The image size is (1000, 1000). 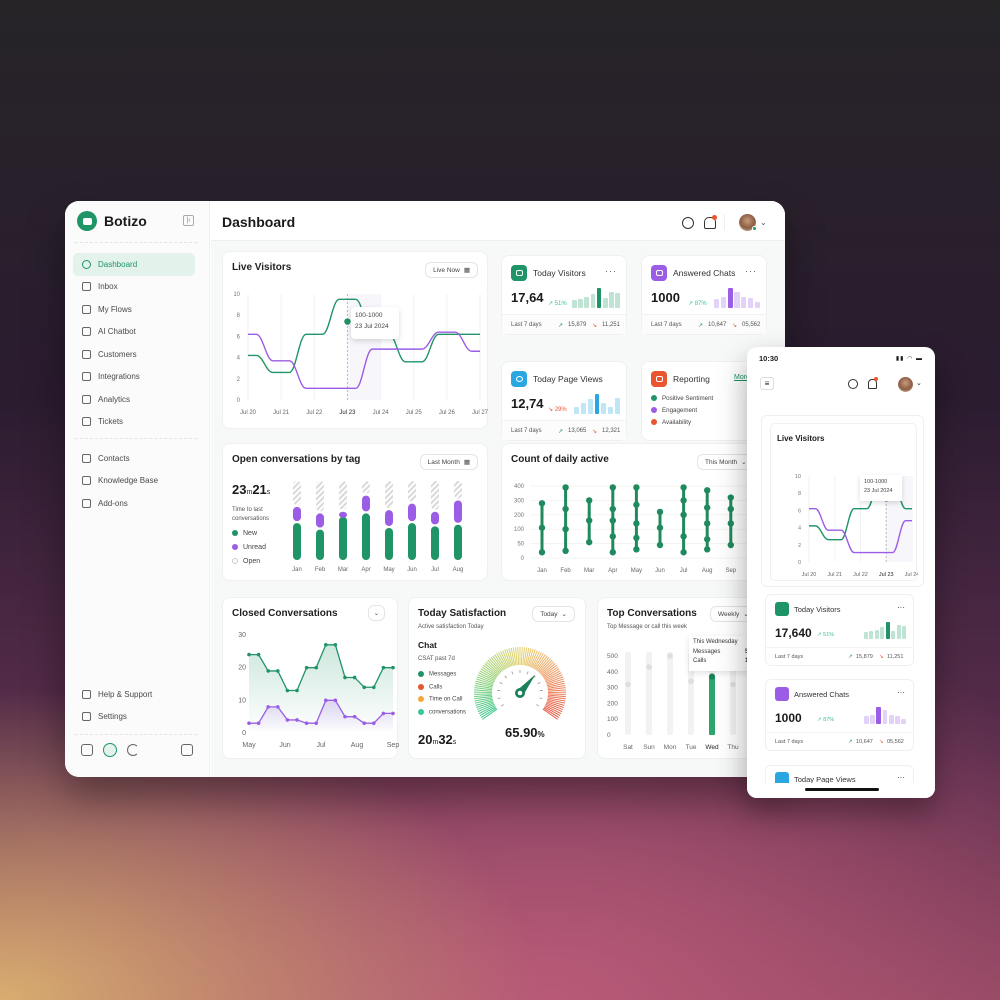 I want to click on sidebar-item-help-support: Help & Support, so click(x=134, y=694).